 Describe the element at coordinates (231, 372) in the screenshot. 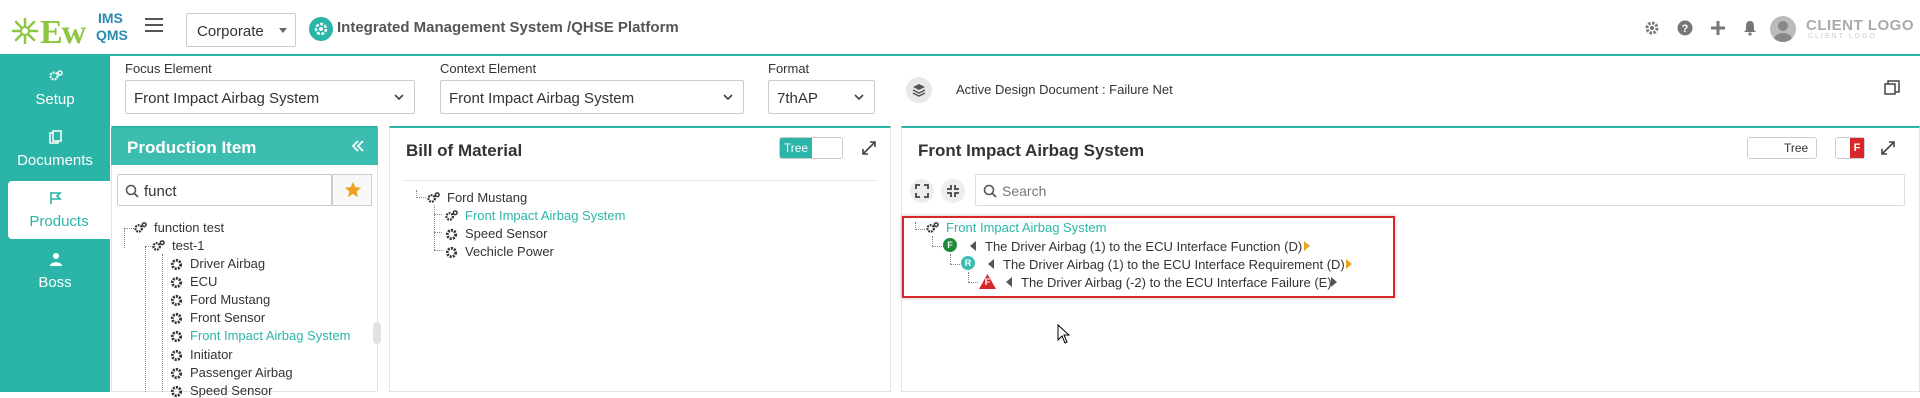

I see `tree-item: Passenger Airbag` at that location.